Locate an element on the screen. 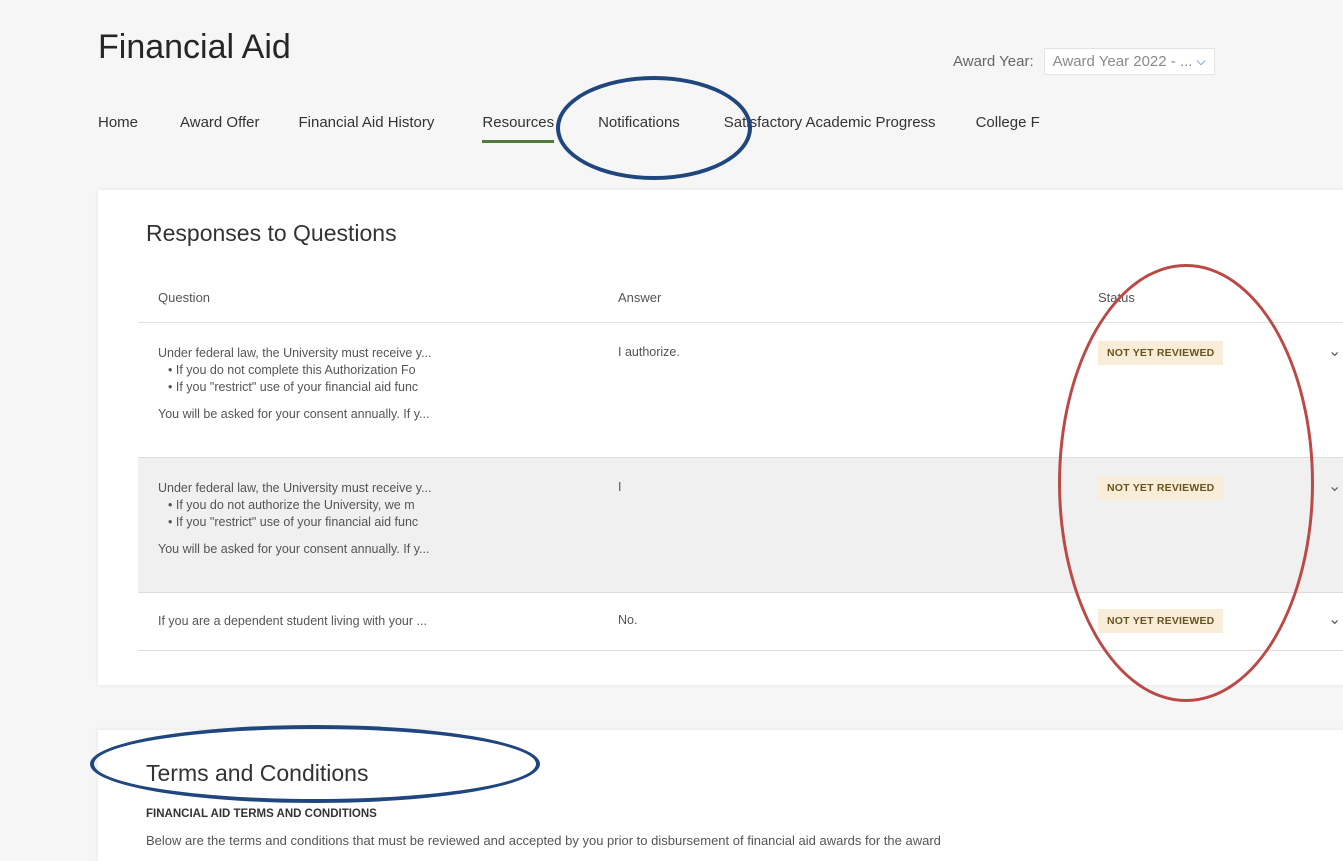  answer-cell: No. is located at coordinates (628, 620).